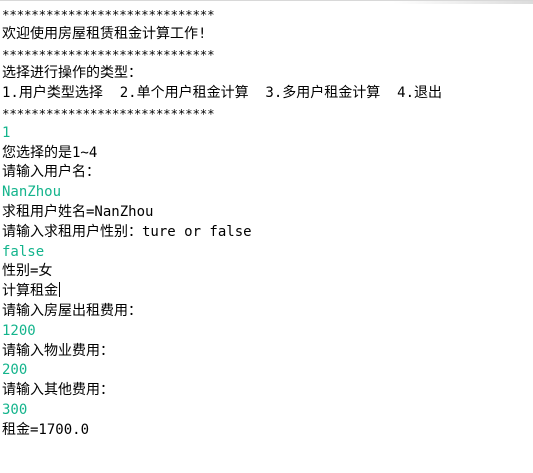 The image size is (533, 473). I want to click on panel-top-edge-shadow, so click(463, 2).